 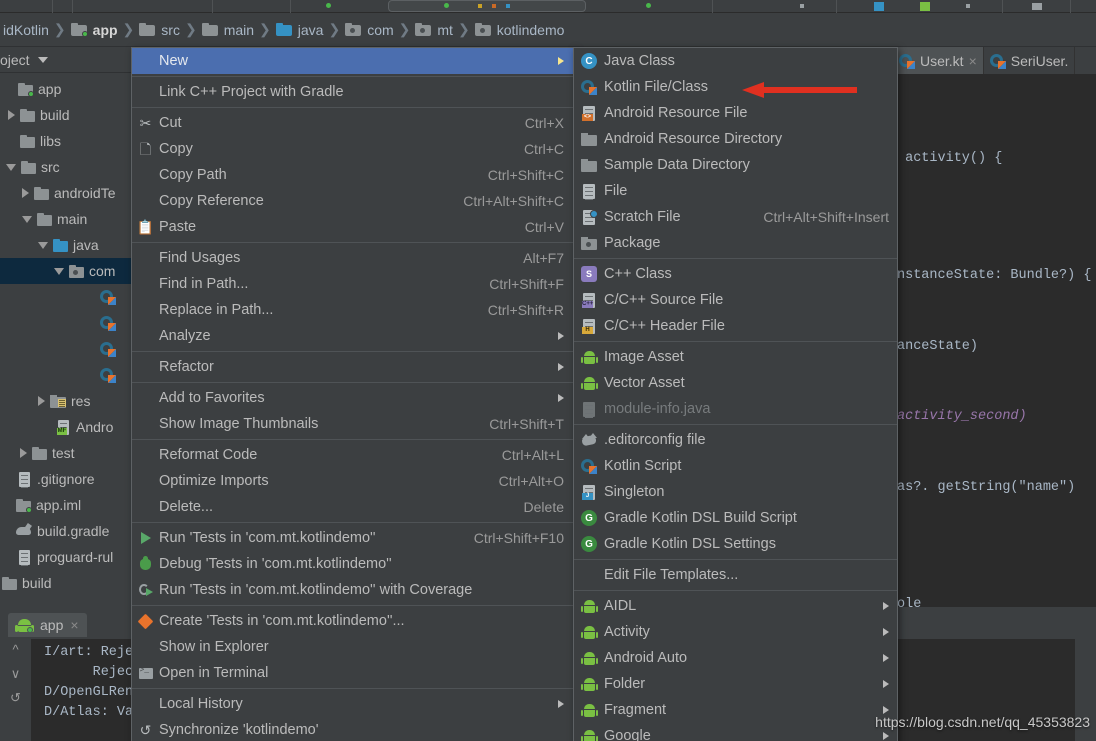 I want to click on submenu-item-activity: Activity, so click(x=735, y=632).